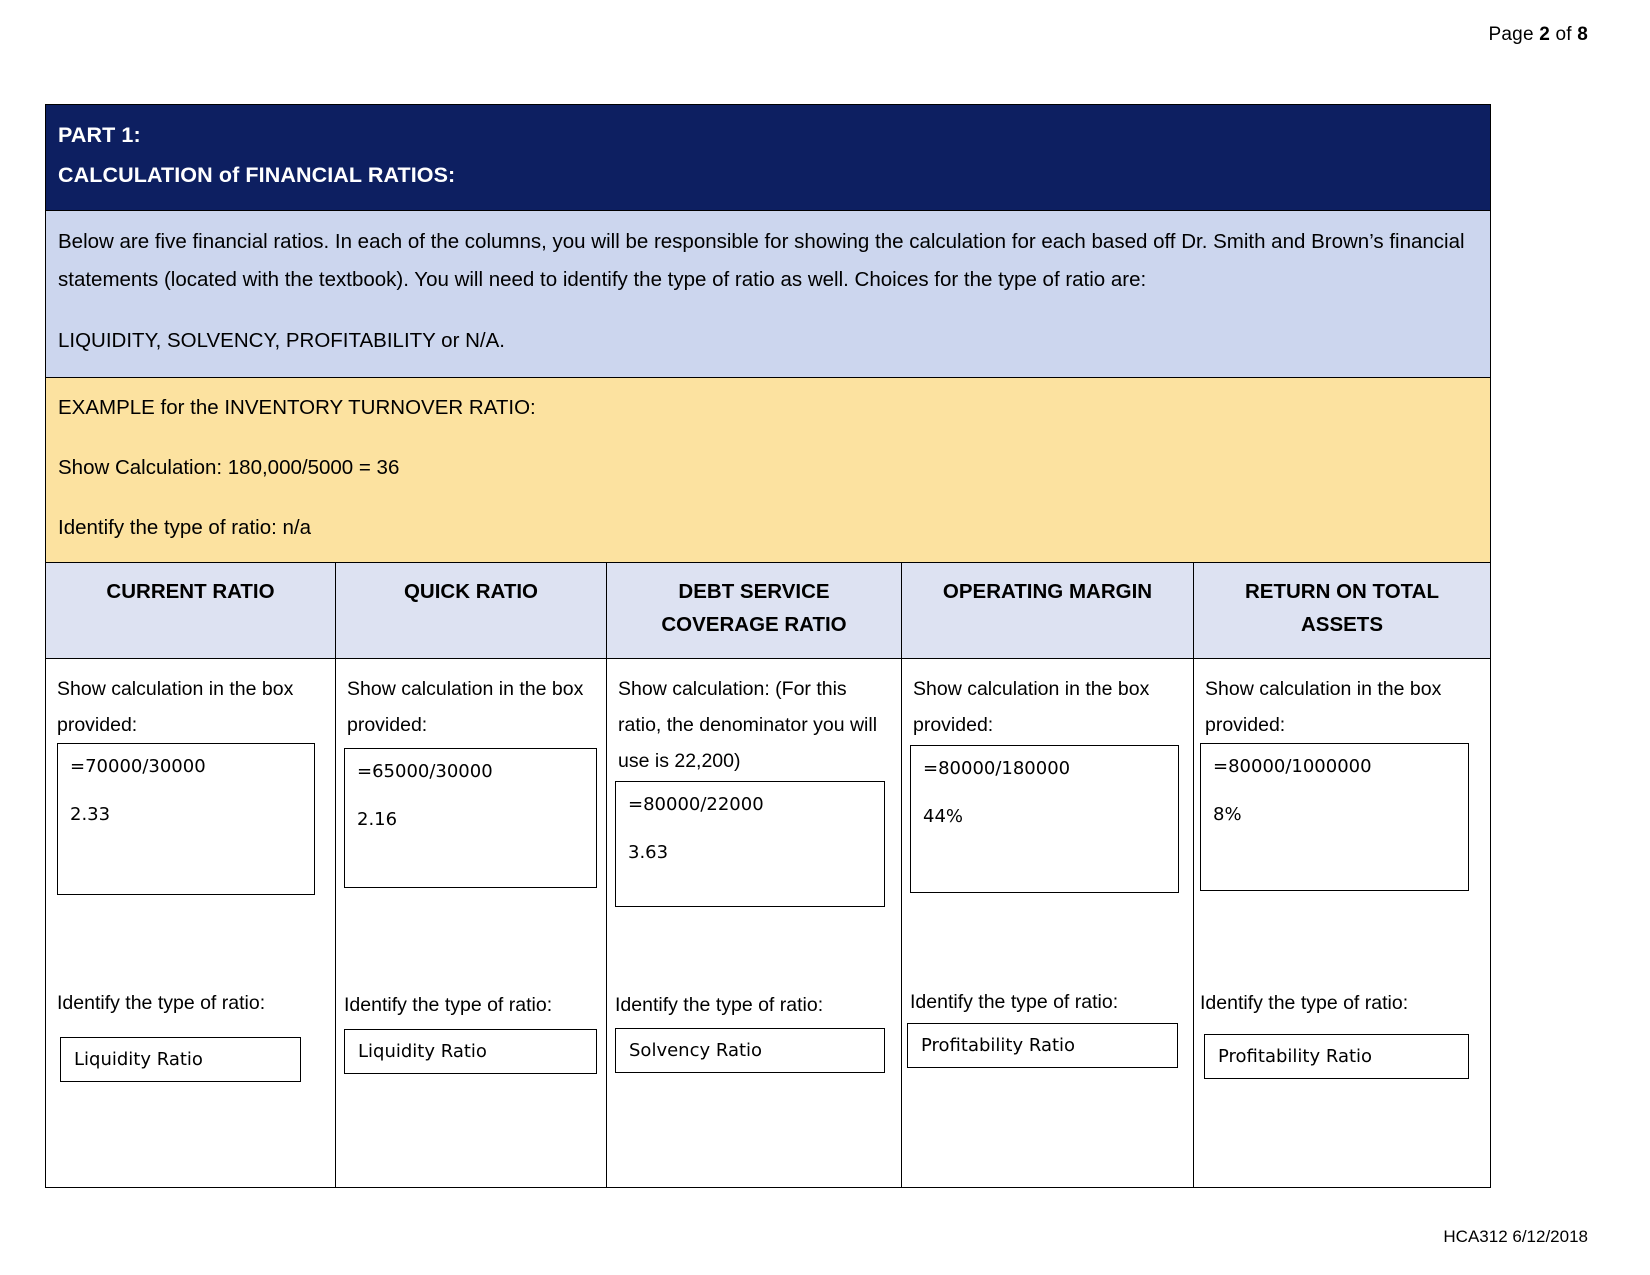 Image resolution: width=1650 pixels, height=1275 pixels. I want to click on ratio-type-answer-box: Solvency Ratio, so click(750, 1050).